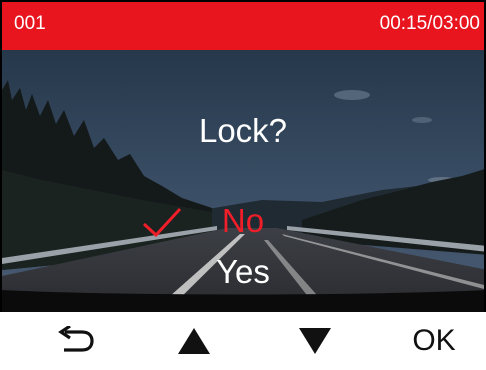 This screenshot has width=486, height=370. I want to click on down-button, so click(315, 341).